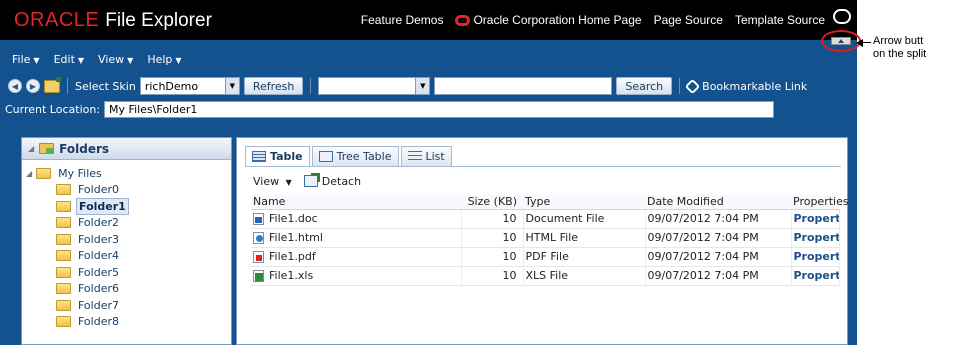 The width and height of the screenshot is (960, 345). What do you see at coordinates (31, 148) in the screenshot?
I see `collapse-triangle-icon: ◢` at bounding box center [31, 148].